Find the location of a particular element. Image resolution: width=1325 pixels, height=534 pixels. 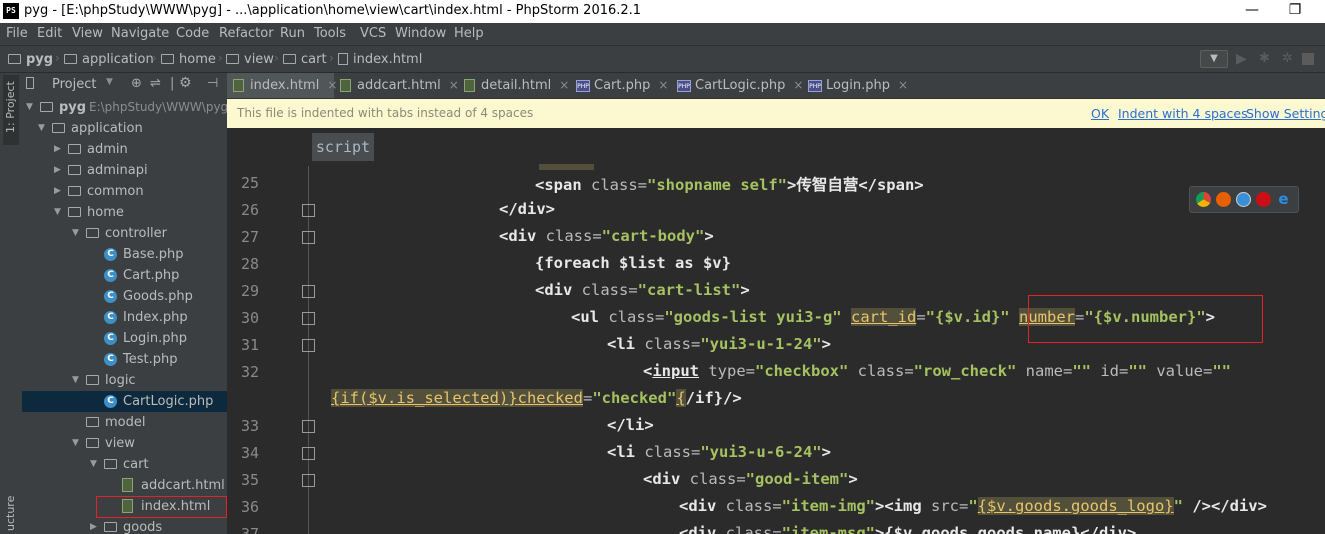

ie-icon: e is located at coordinates (1283, 199).